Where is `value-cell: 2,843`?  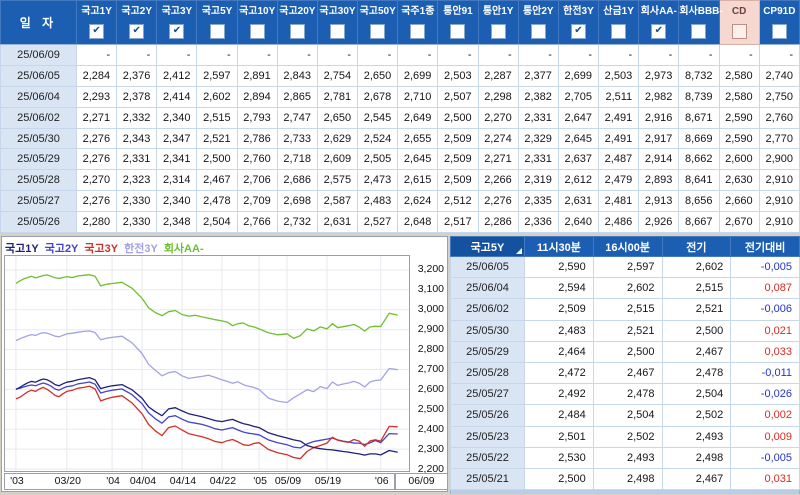
value-cell: 2,843 is located at coordinates (297, 75).